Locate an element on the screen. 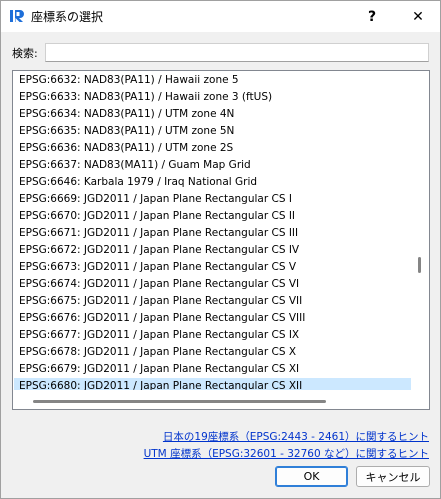 This screenshot has height=499, width=441. close-icon: ✕ is located at coordinates (418, 16).